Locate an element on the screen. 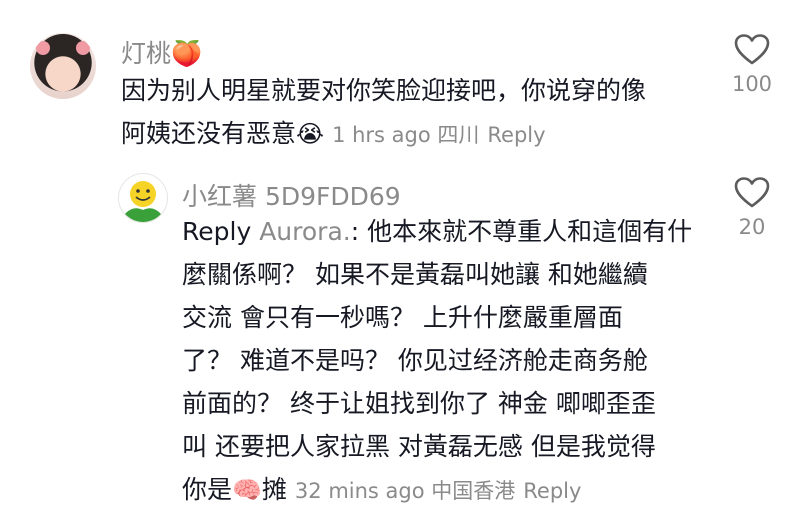 The image size is (800, 513). comment-line: 叫 还要把人家拉黑 对黃磊无感 但是我觉得 is located at coordinates (419, 446).